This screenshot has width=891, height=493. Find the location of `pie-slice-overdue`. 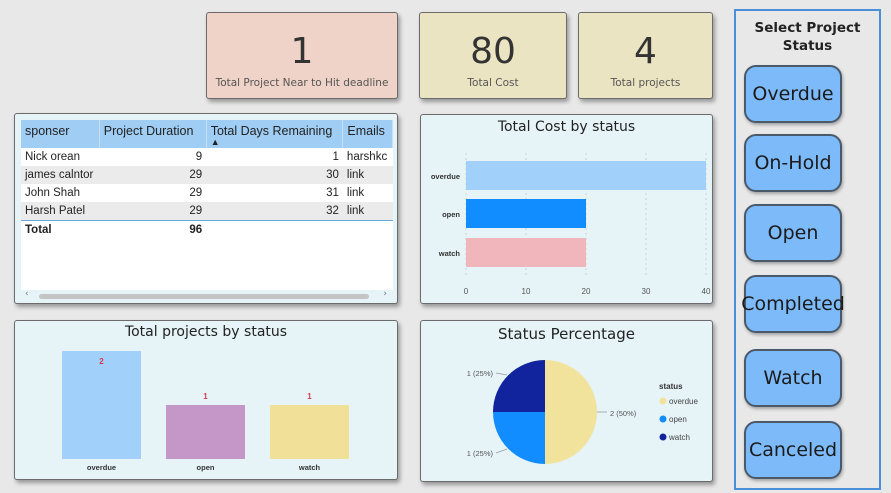

pie-slice-overdue is located at coordinates (571, 412).